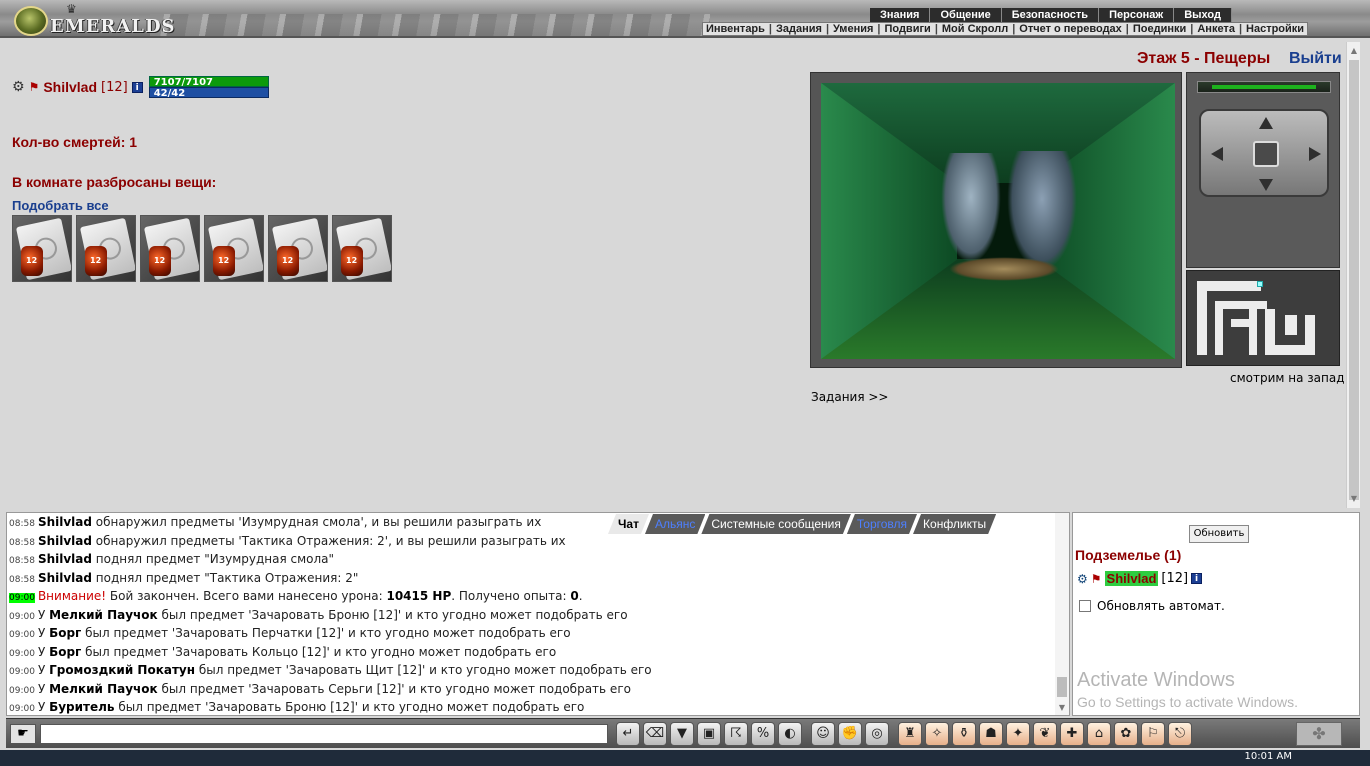 The image size is (1370, 766). Describe the element at coordinates (776, 524) in the screenshot. I see `tab-system-messages: Системные сообщения` at that location.